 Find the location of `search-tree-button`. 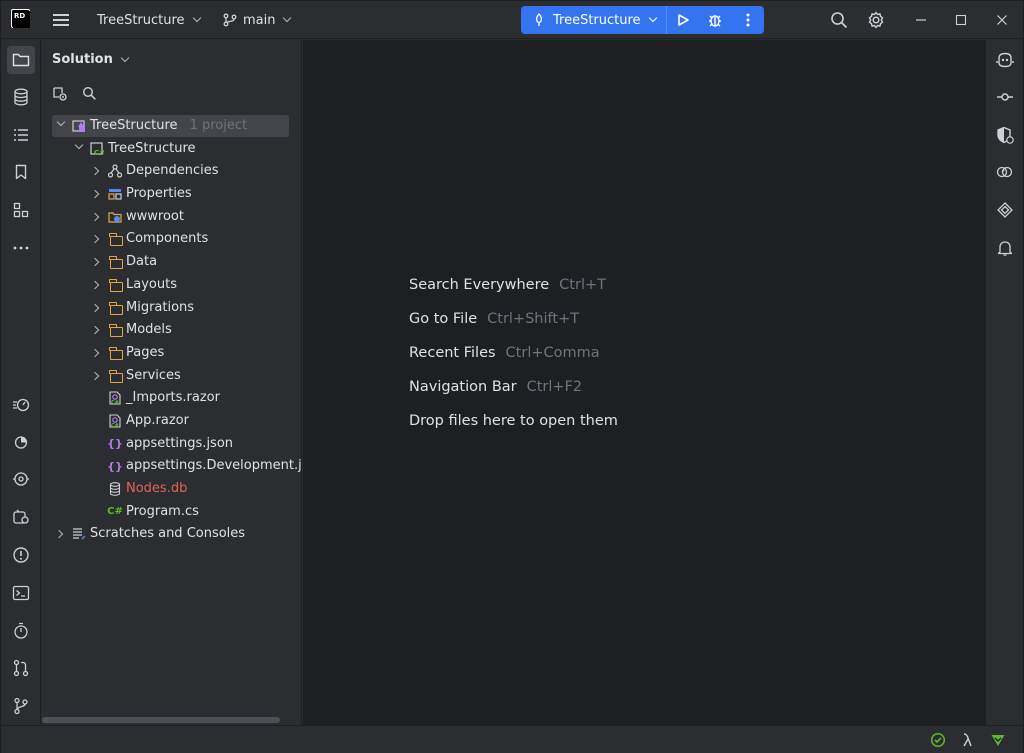

search-tree-button is located at coordinates (89, 96).